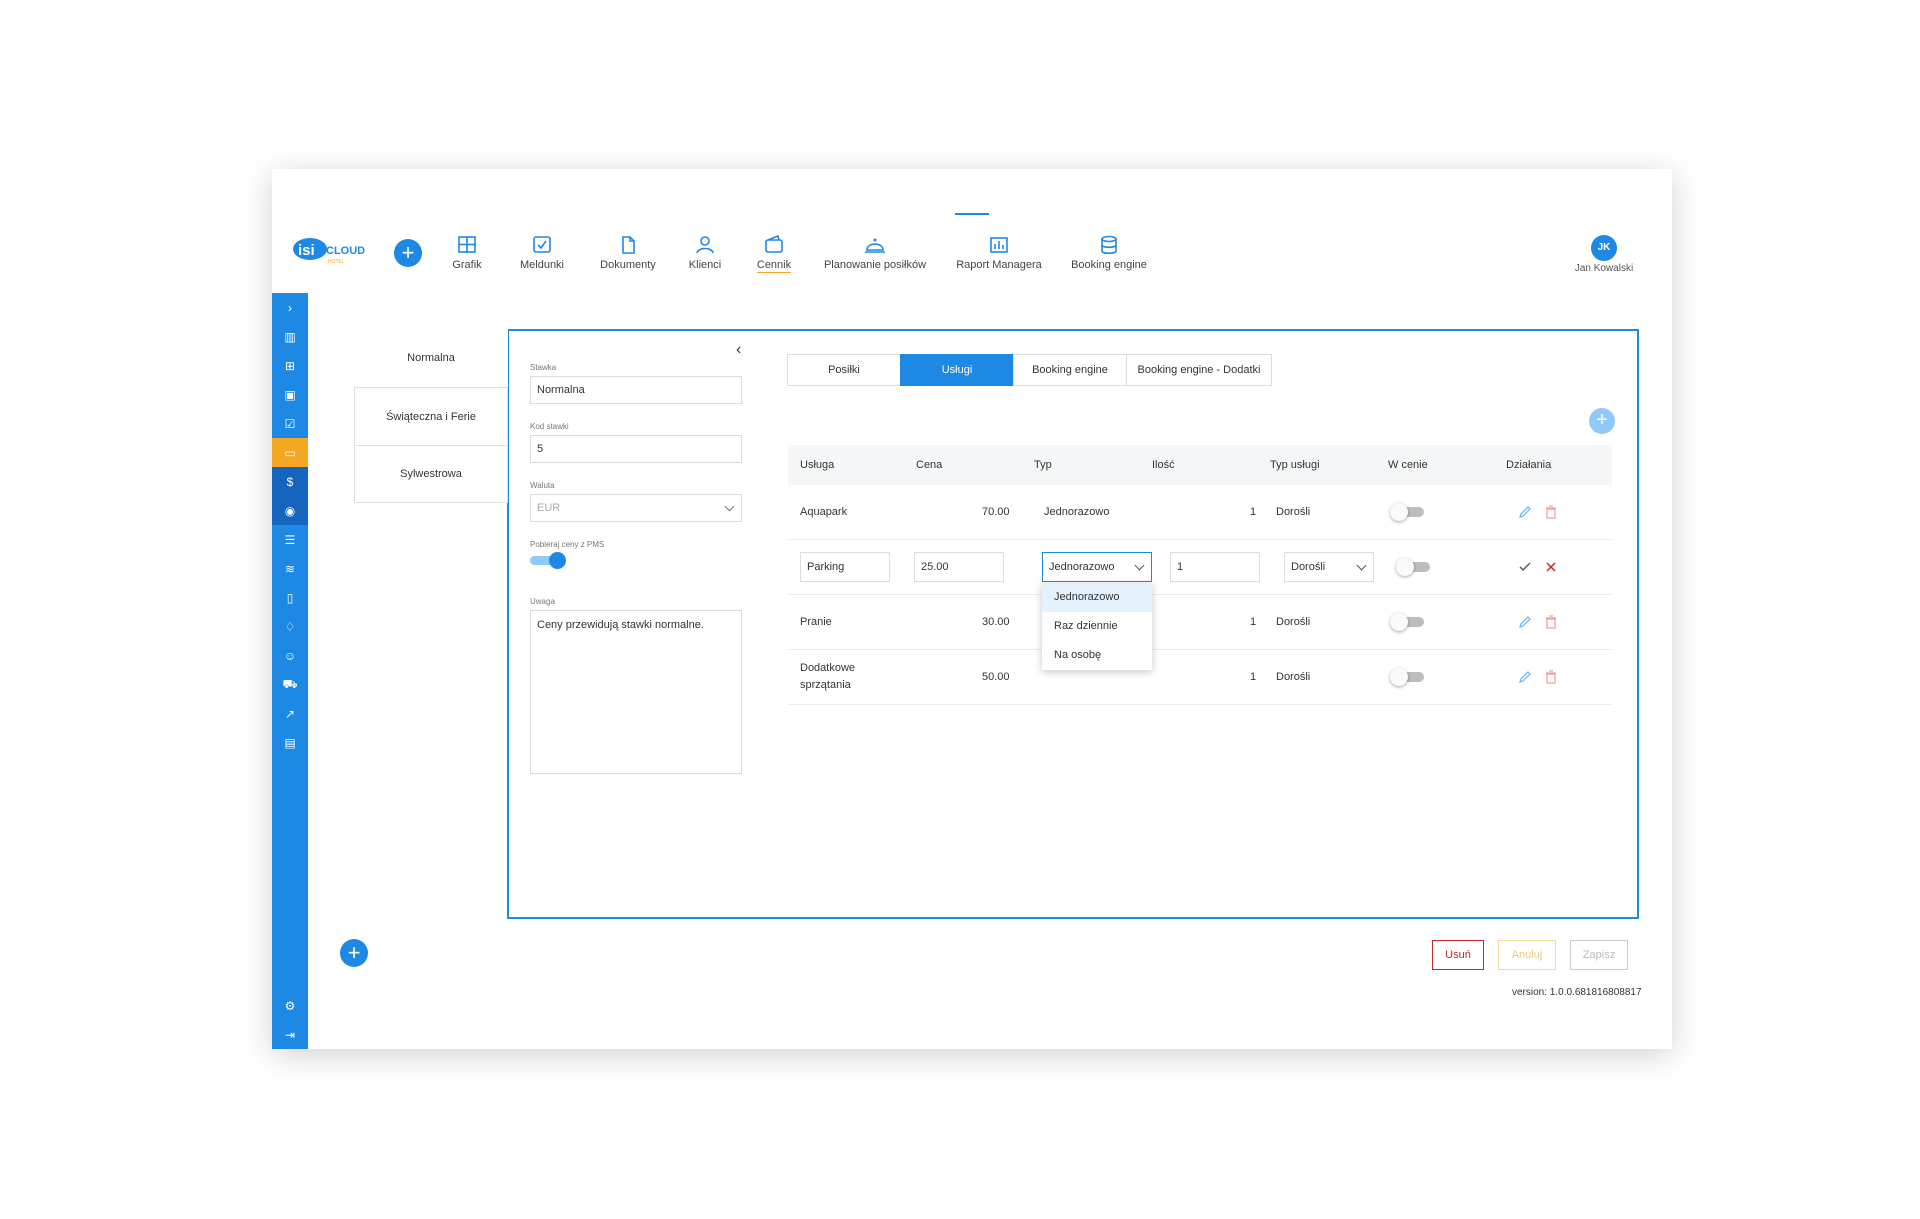 The height and width of the screenshot is (1219, 1920). Describe the element at coordinates (774, 244) in the screenshot. I see `wallet-icon` at that location.